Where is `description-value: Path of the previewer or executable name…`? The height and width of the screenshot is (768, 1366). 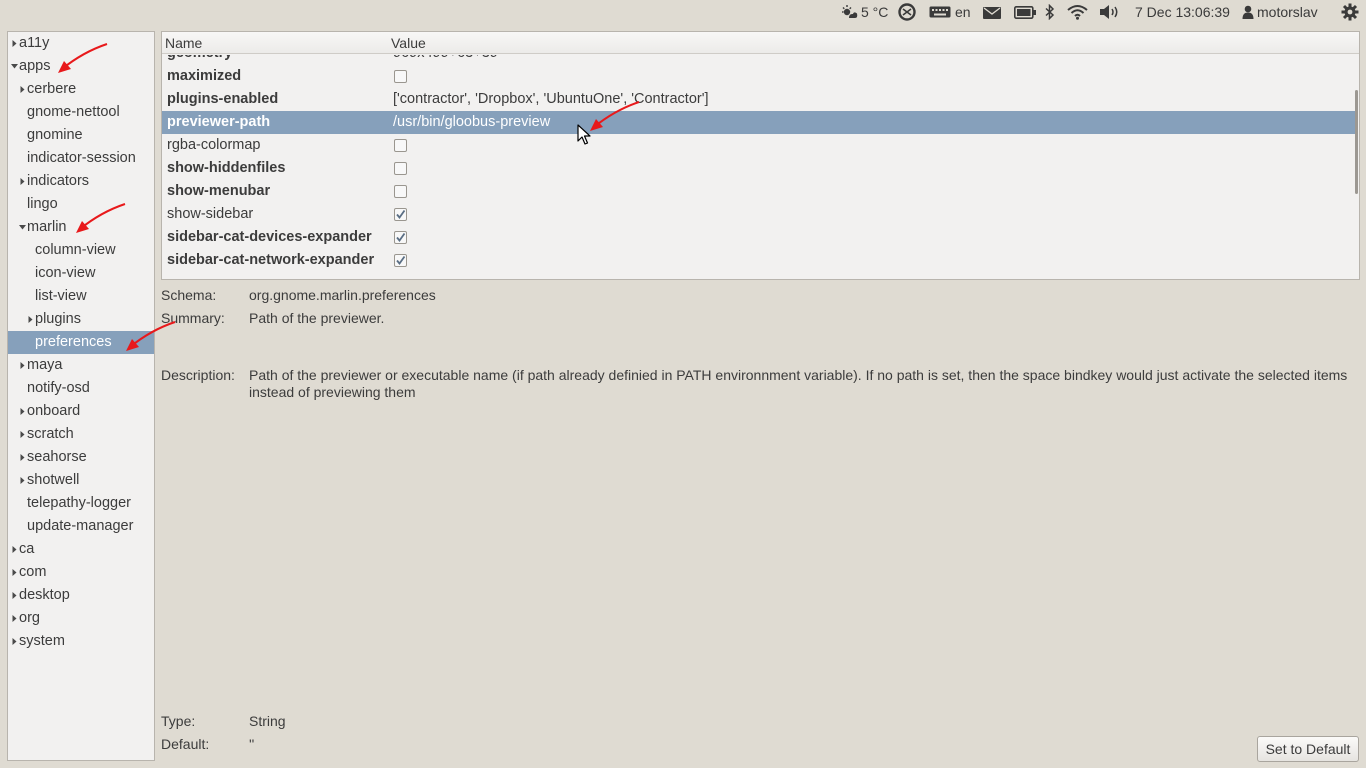
description-value: Path of the previewer or executable name… is located at coordinates (798, 383).